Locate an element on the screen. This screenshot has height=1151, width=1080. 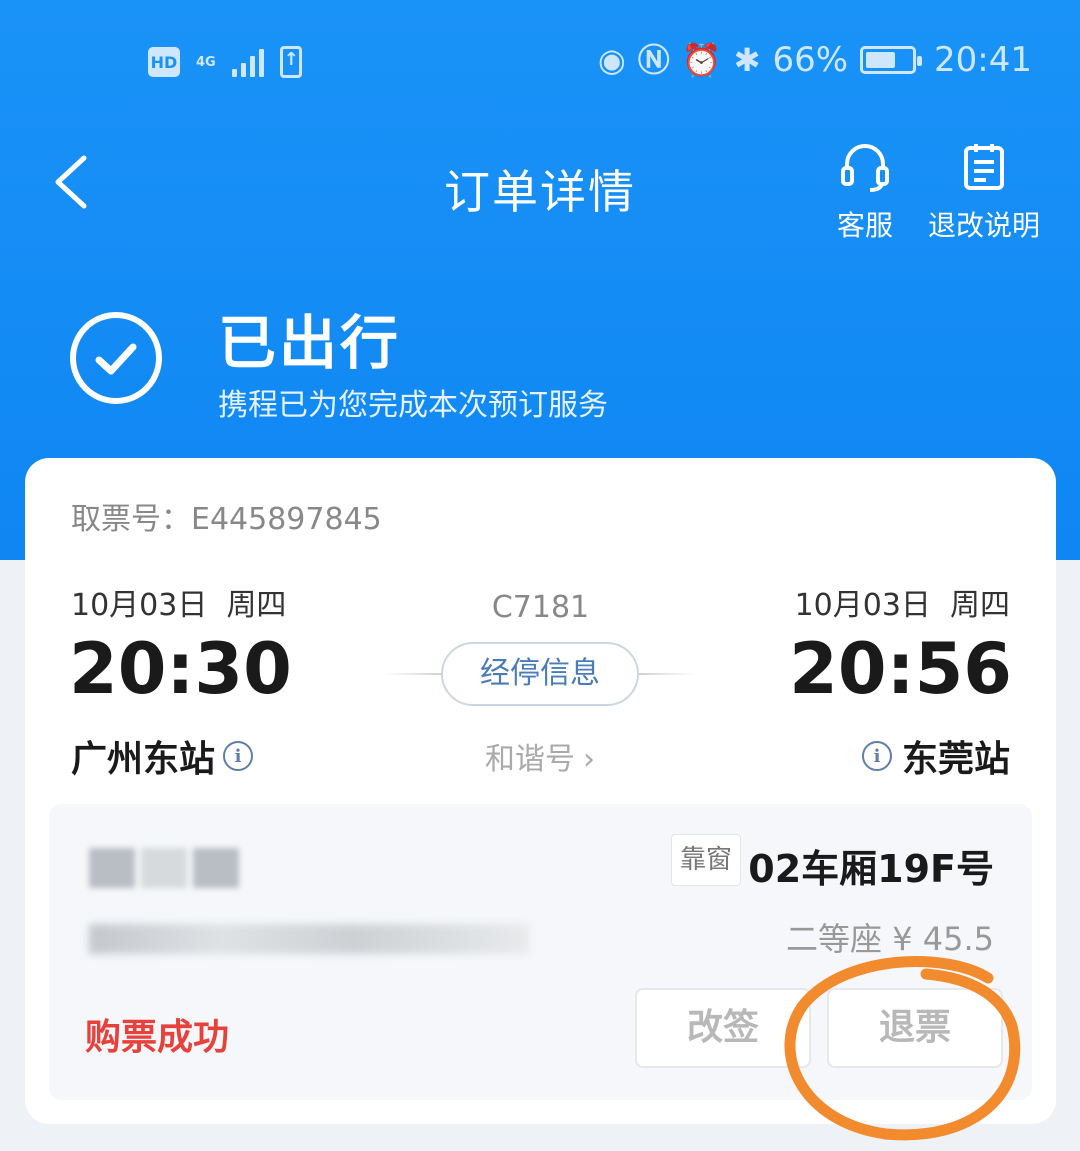
check-circle-icon is located at coordinates (116, 358).